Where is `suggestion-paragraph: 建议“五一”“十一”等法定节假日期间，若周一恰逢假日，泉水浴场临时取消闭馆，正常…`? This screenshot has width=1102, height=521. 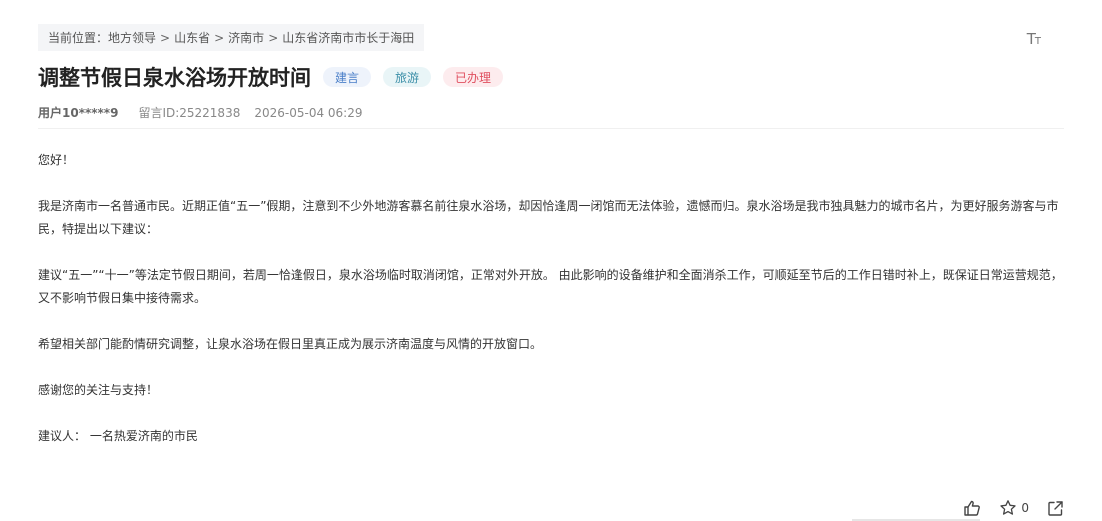 suggestion-paragraph: 建议“五一”“十一”等法定节假日期间，若周一恰逢假日，泉水浴场临时取消闭馆，正常… is located at coordinates (550, 286).